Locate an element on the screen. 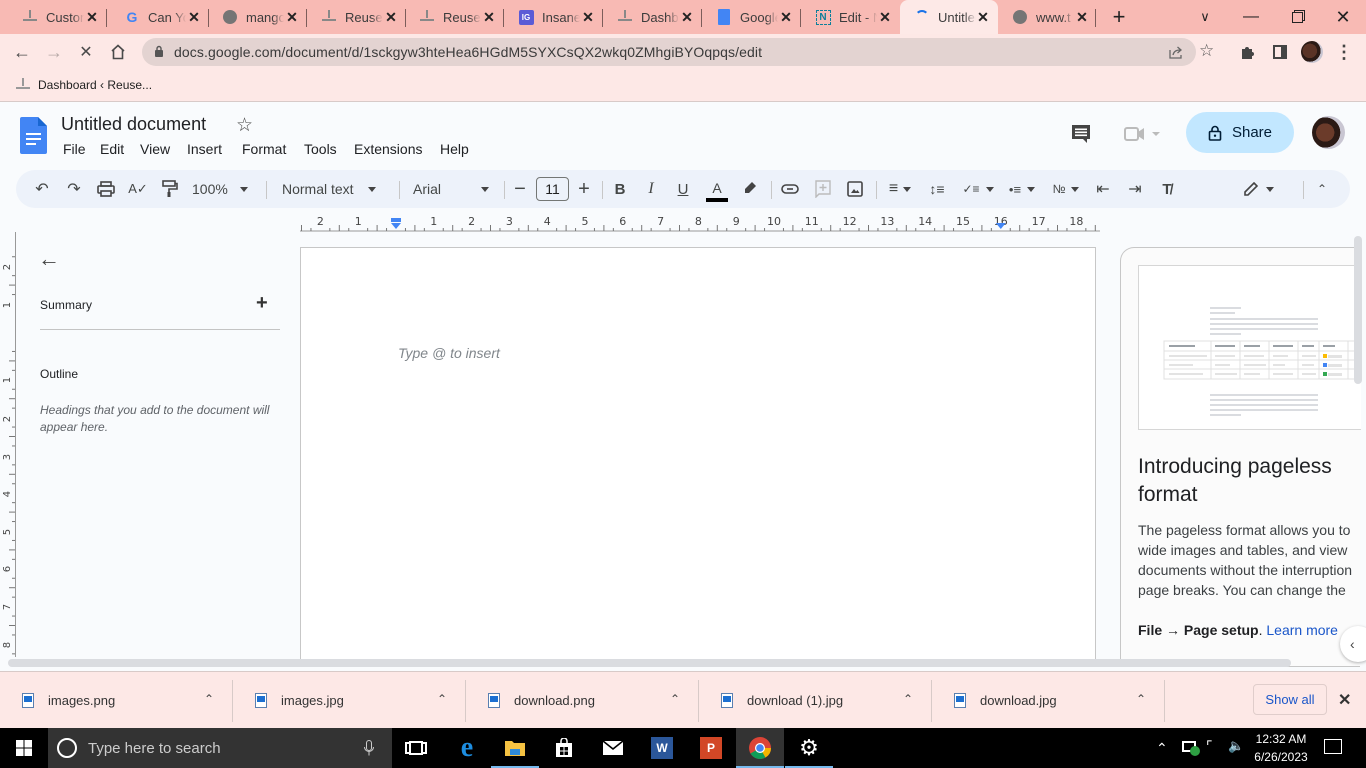 The height and width of the screenshot is (768, 1366). download-item: download (1).jpg ⌃ is located at coordinates (815, 700).